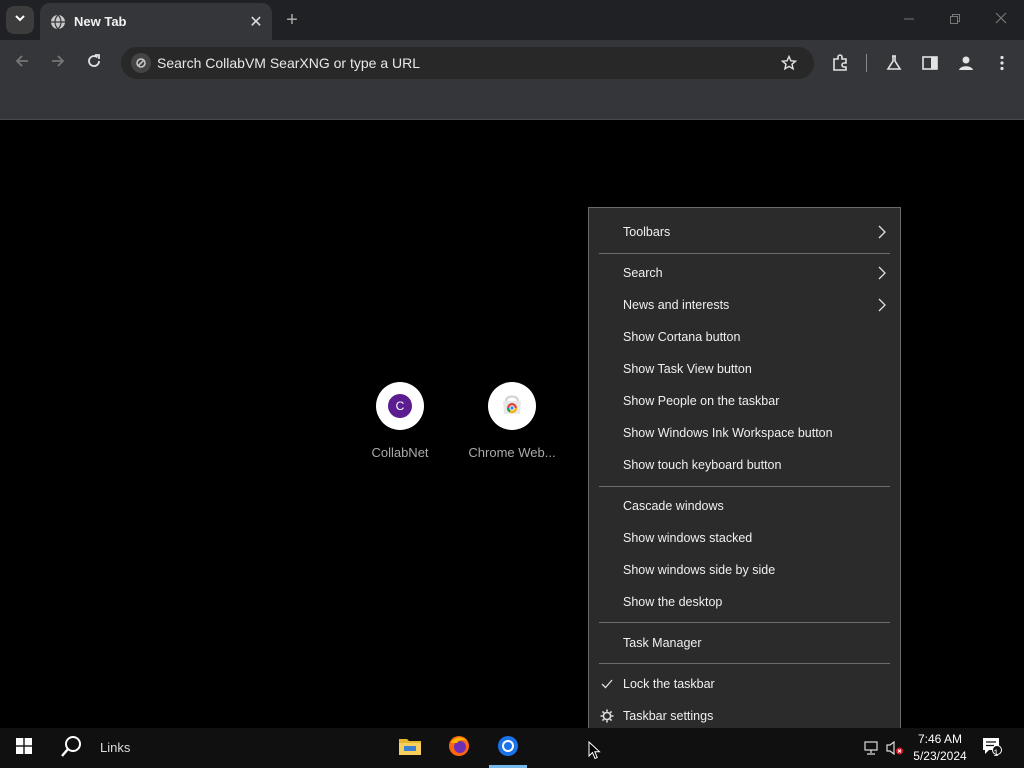 The height and width of the screenshot is (768, 1024). Describe the element at coordinates (687, 369) in the screenshot. I see `menu-item-label: Show Task View button` at that location.